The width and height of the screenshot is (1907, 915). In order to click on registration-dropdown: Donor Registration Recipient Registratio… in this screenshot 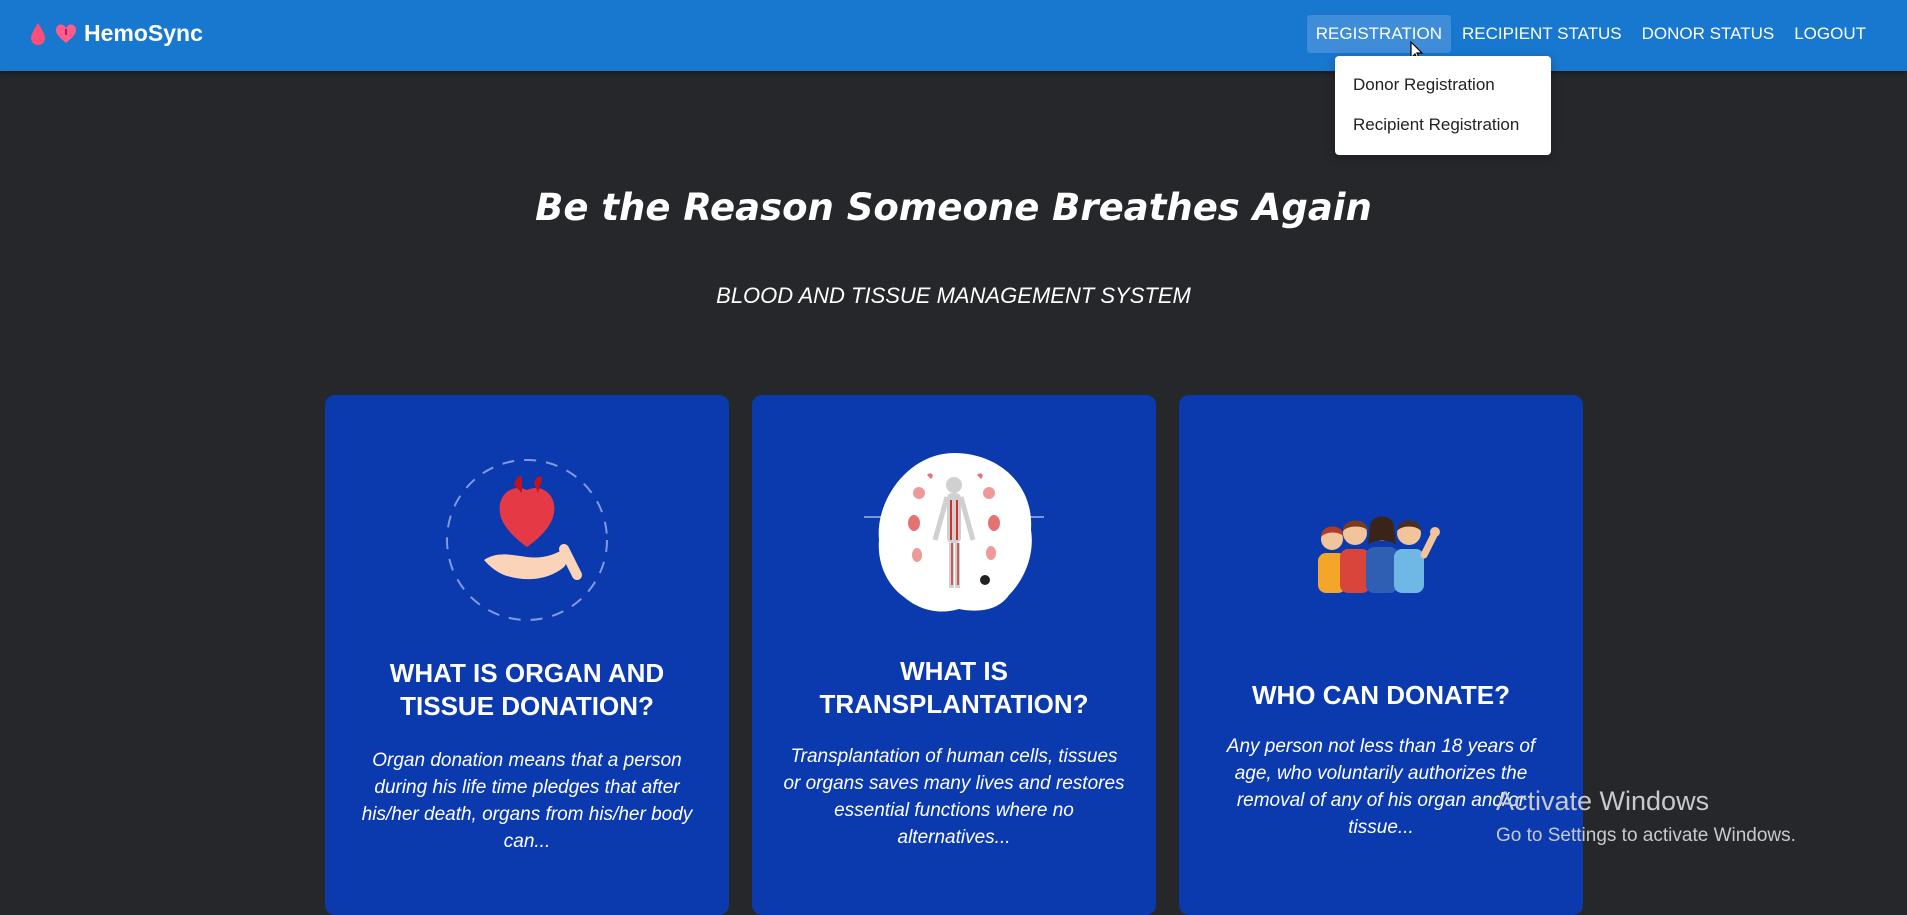, I will do `click(1443, 105)`.